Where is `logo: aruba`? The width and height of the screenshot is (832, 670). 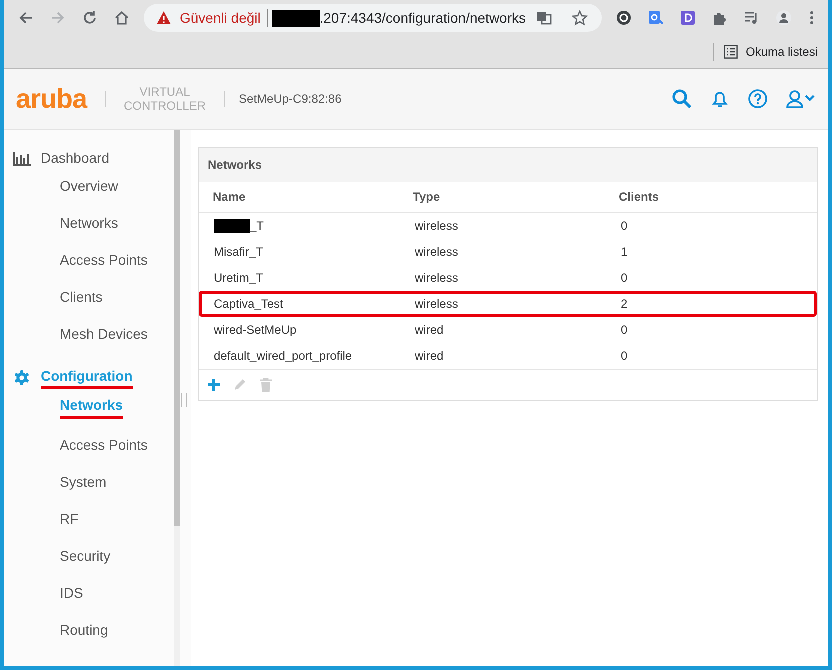 logo: aruba is located at coordinates (52, 99).